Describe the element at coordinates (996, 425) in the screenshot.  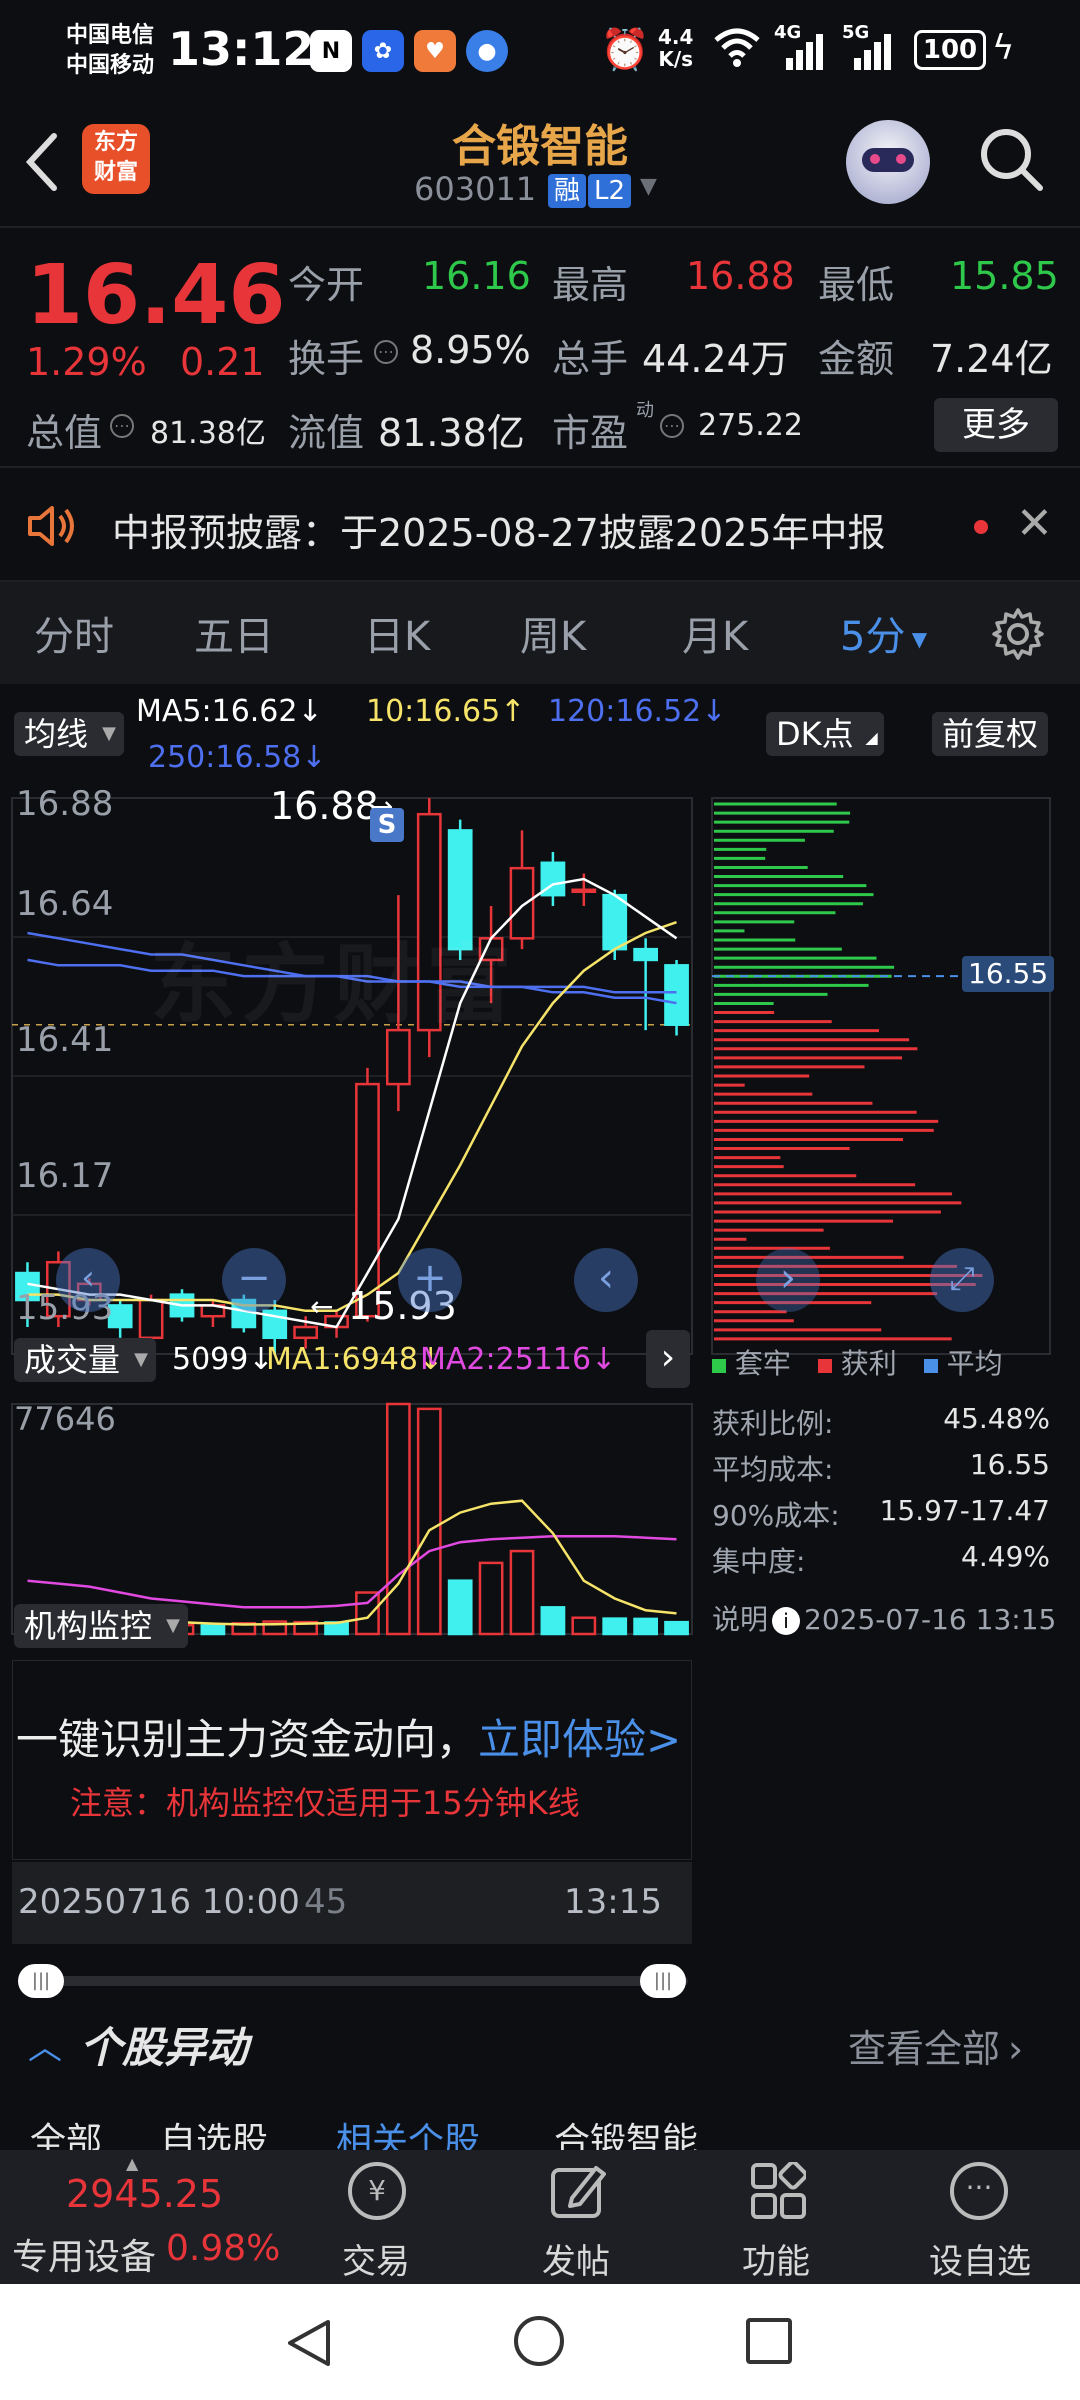
I see `more-button: 更多` at that location.